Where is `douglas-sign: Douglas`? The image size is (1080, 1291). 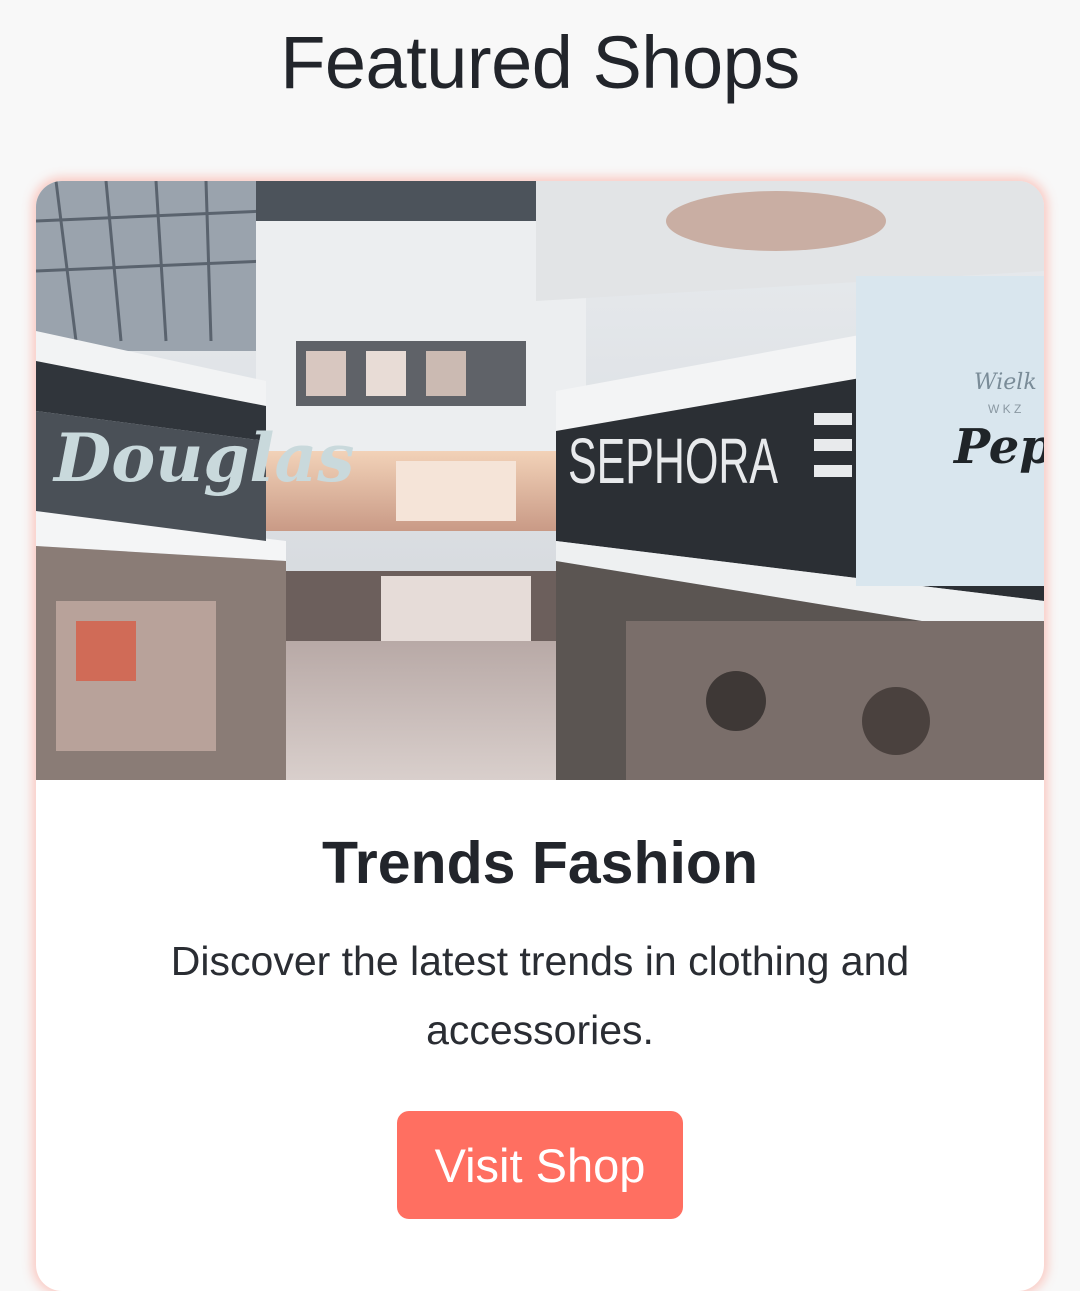
douglas-sign: Douglas is located at coordinates (203, 458).